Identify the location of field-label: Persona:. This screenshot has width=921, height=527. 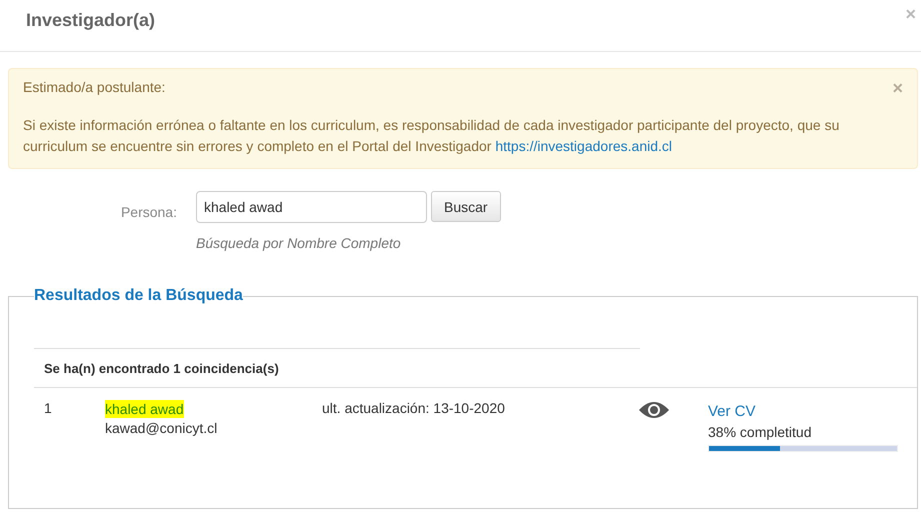
(148, 212).